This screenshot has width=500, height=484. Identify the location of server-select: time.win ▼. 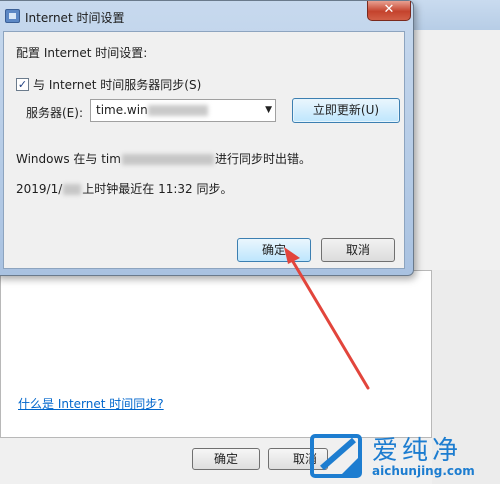
(183, 110).